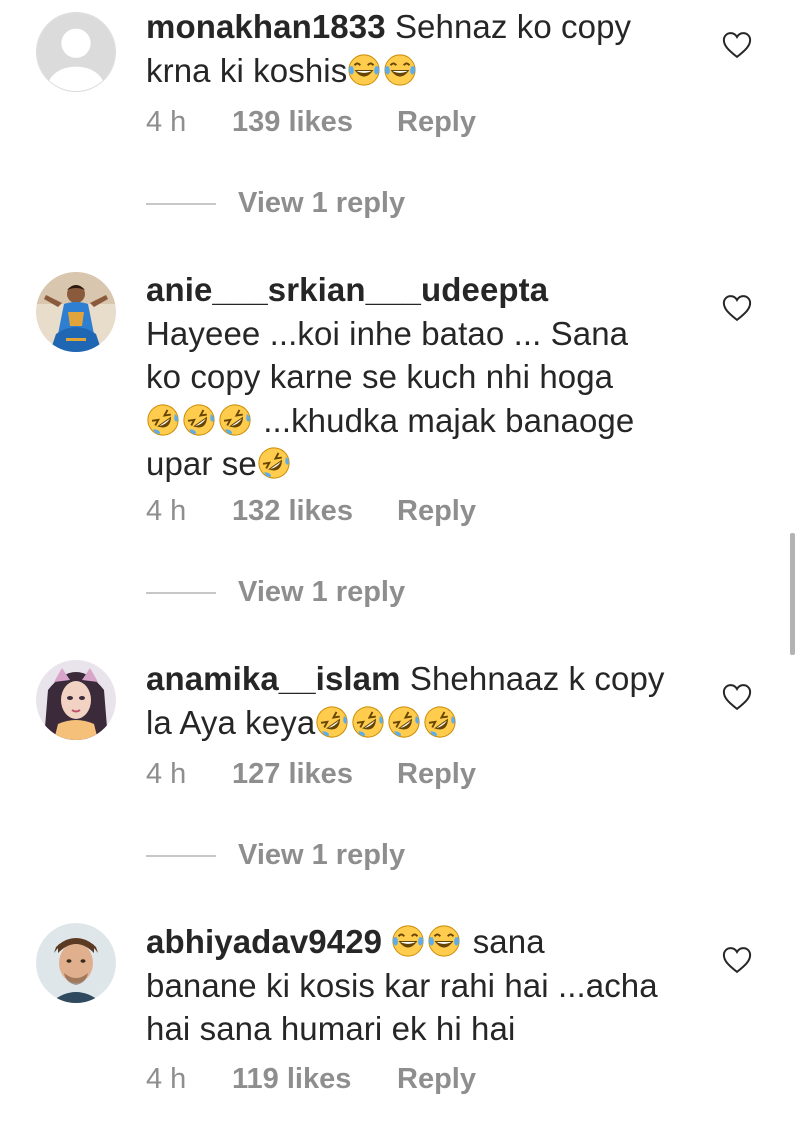  I want to click on comment-body-line: krna ki koshis, so click(247, 70).